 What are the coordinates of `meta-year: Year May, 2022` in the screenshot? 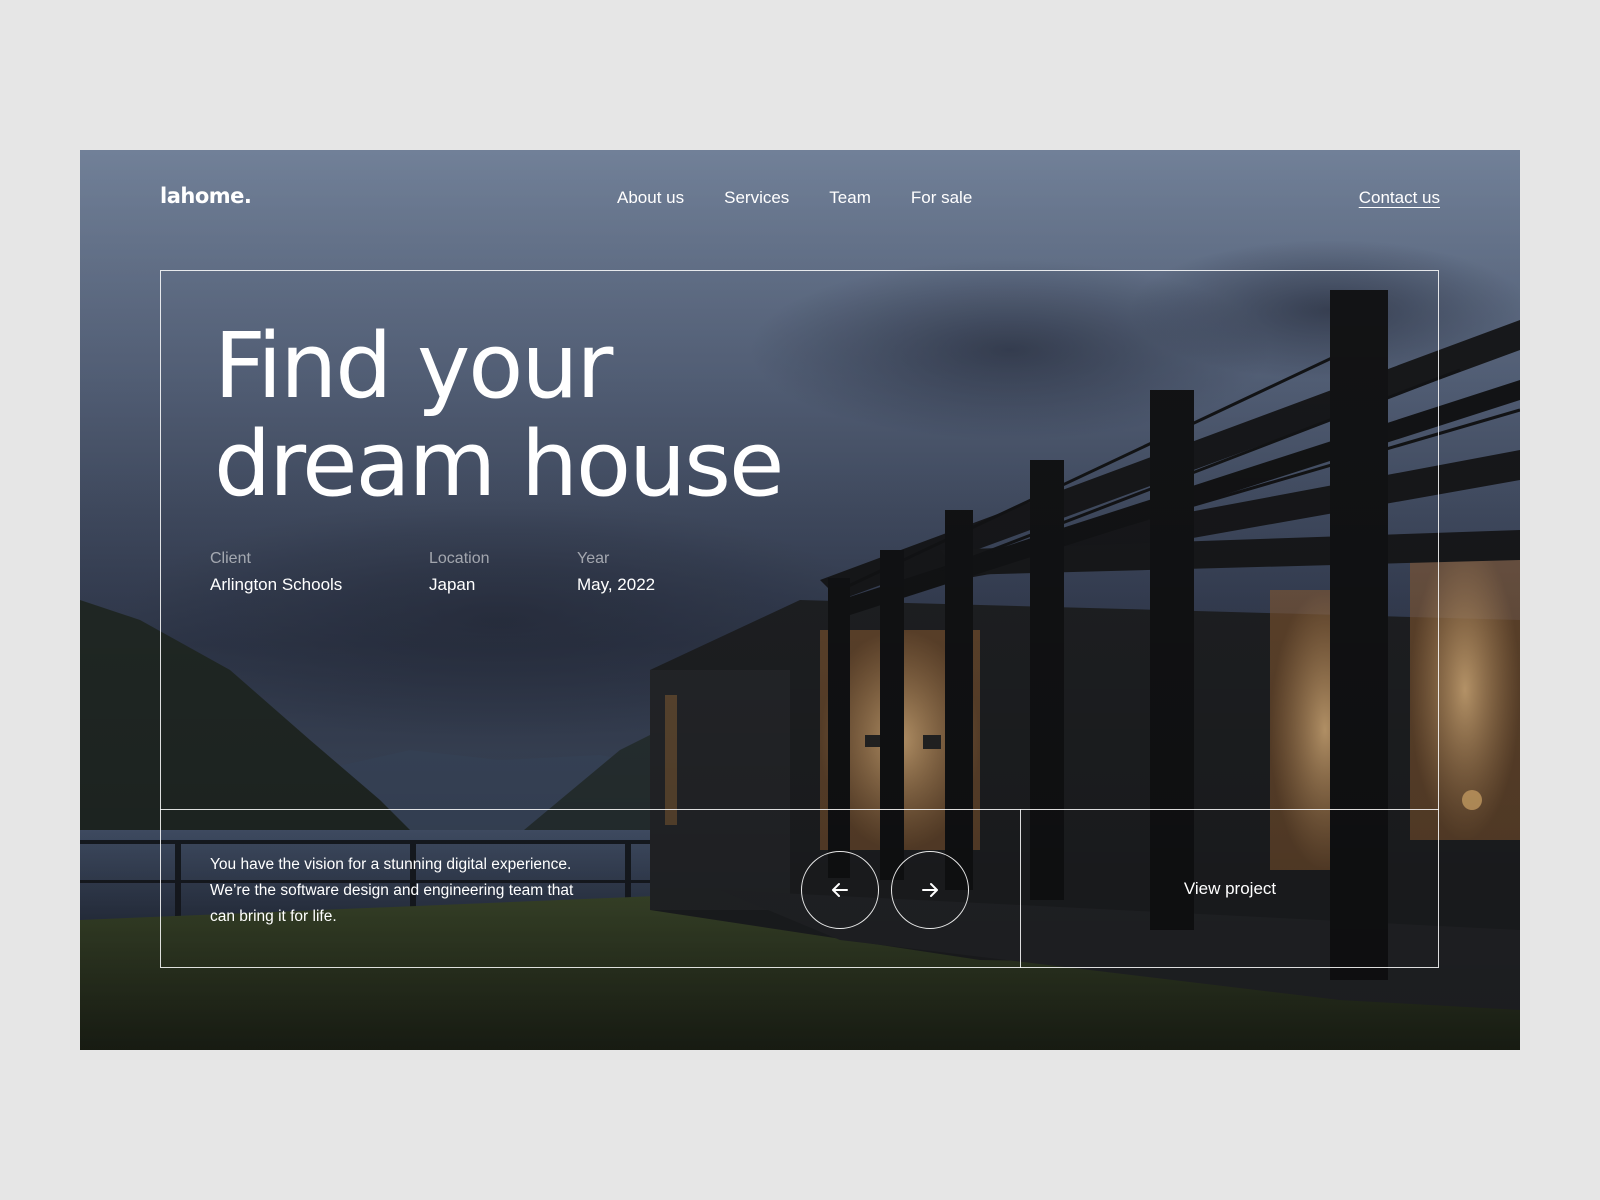 It's located at (616, 572).